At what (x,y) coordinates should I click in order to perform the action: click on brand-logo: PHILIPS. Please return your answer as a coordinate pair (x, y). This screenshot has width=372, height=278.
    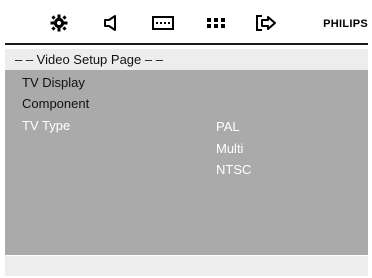
    Looking at the image, I should click on (345, 24).